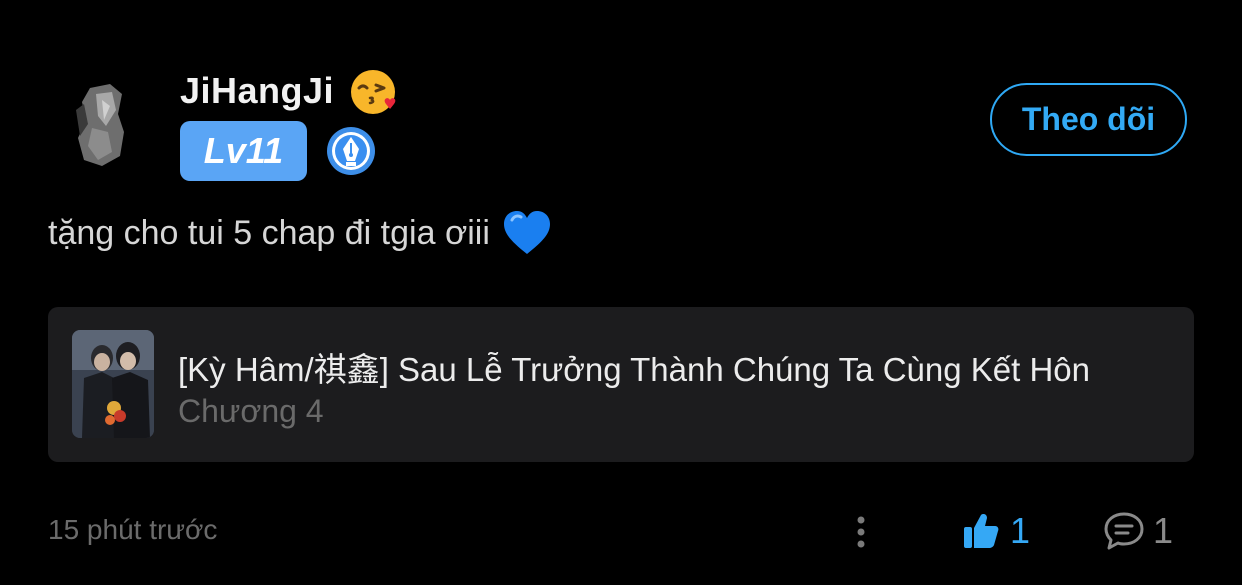 Image resolution: width=1242 pixels, height=585 pixels. I want to click on blue-heart-icon, so click(526, 232).